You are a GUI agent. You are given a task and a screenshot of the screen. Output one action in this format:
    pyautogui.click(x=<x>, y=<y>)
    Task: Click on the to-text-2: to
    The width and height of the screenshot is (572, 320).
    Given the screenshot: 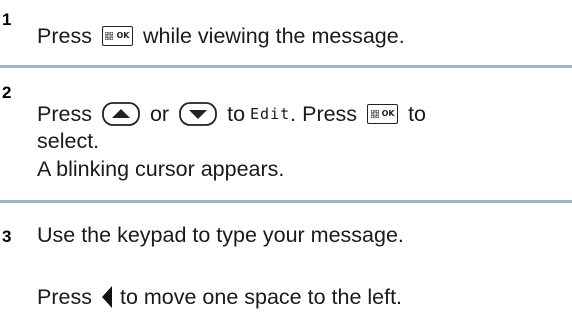 What is the action you would take?
    pyautogui.click(x=417, y=114)
    